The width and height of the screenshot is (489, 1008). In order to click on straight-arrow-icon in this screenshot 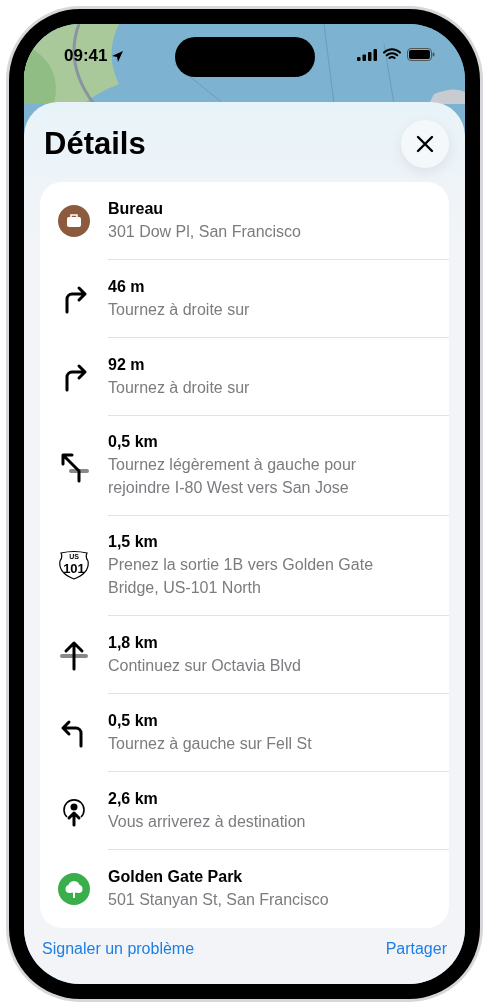, I will do `click(74, 655)`.